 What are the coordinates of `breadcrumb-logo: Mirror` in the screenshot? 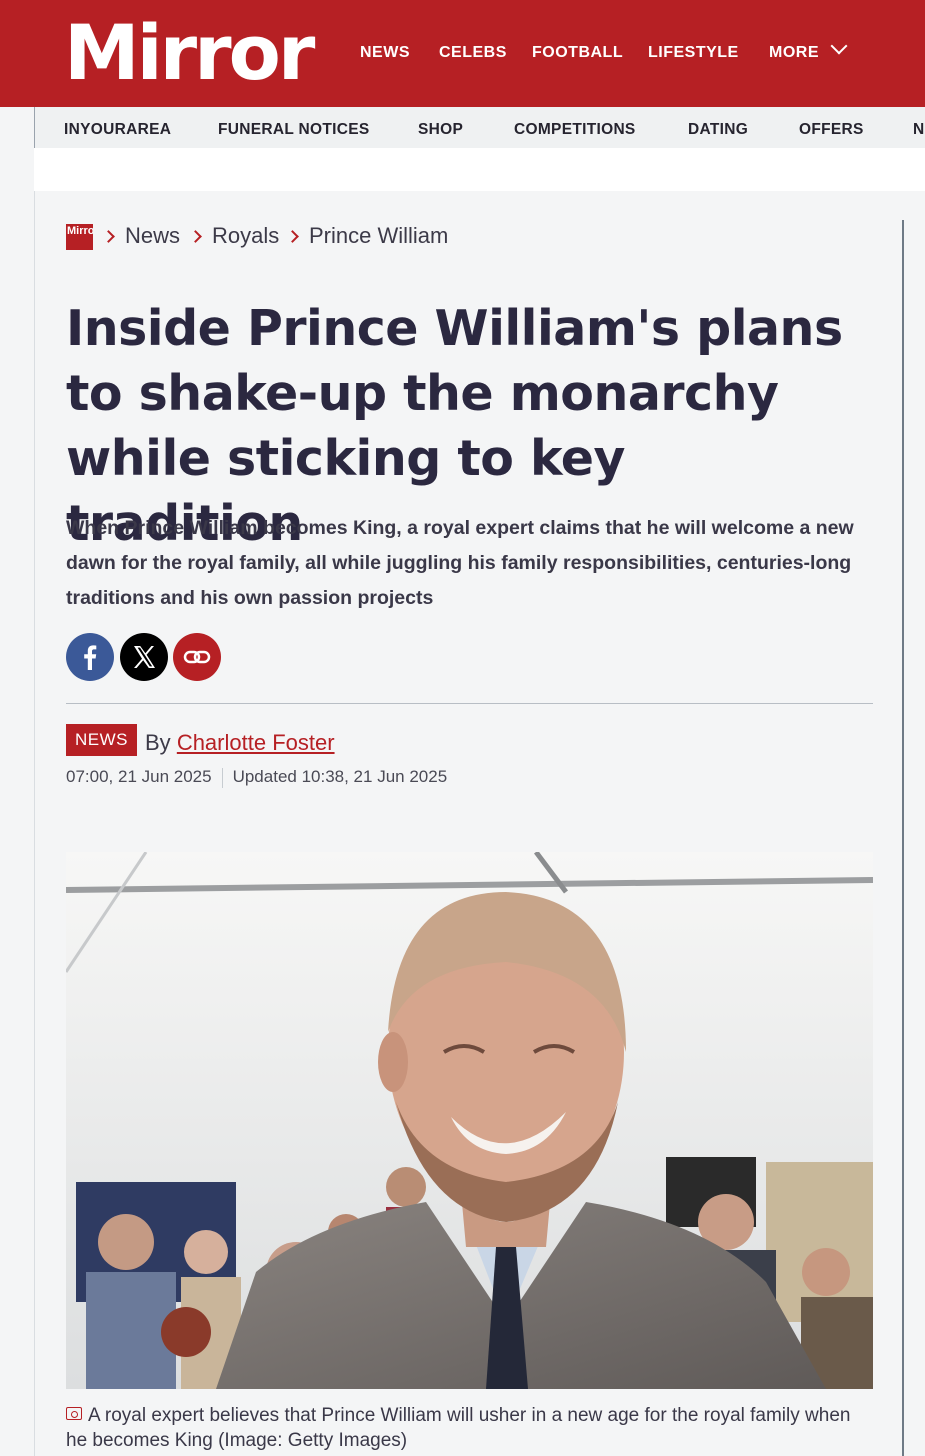 It's located at (79, 237).